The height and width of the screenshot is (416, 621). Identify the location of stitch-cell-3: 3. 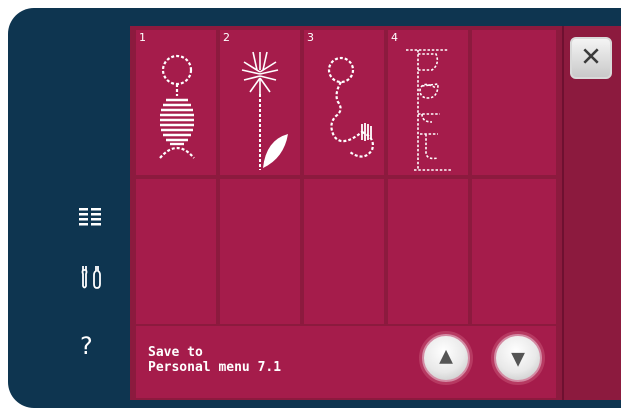
(344, 102).